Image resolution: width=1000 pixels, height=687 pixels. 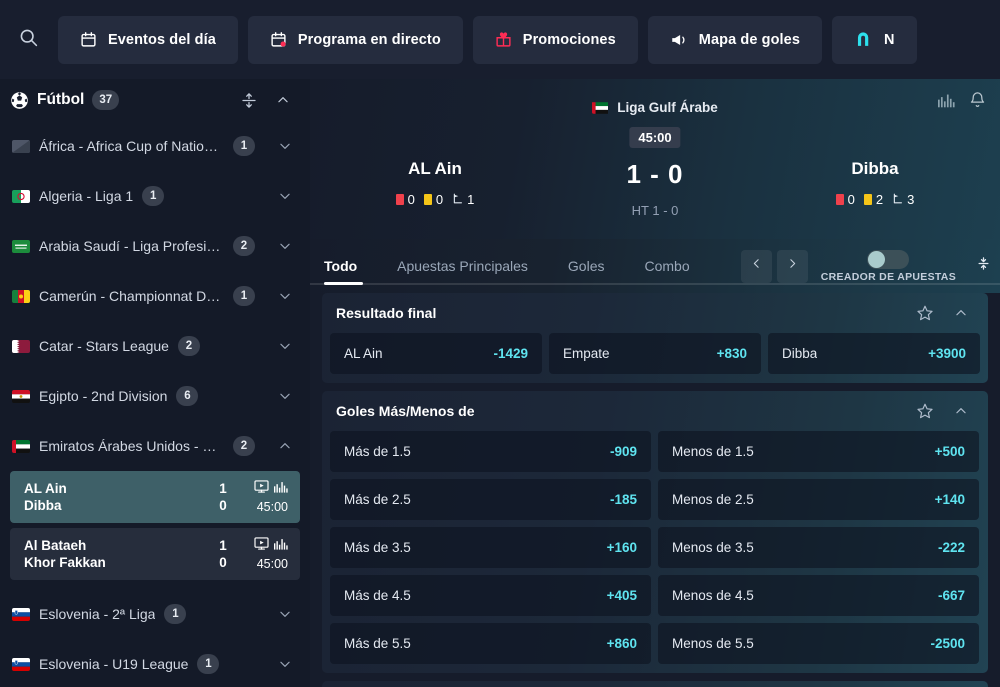 I want to click on africa-flag, so click(x=21, y=146).